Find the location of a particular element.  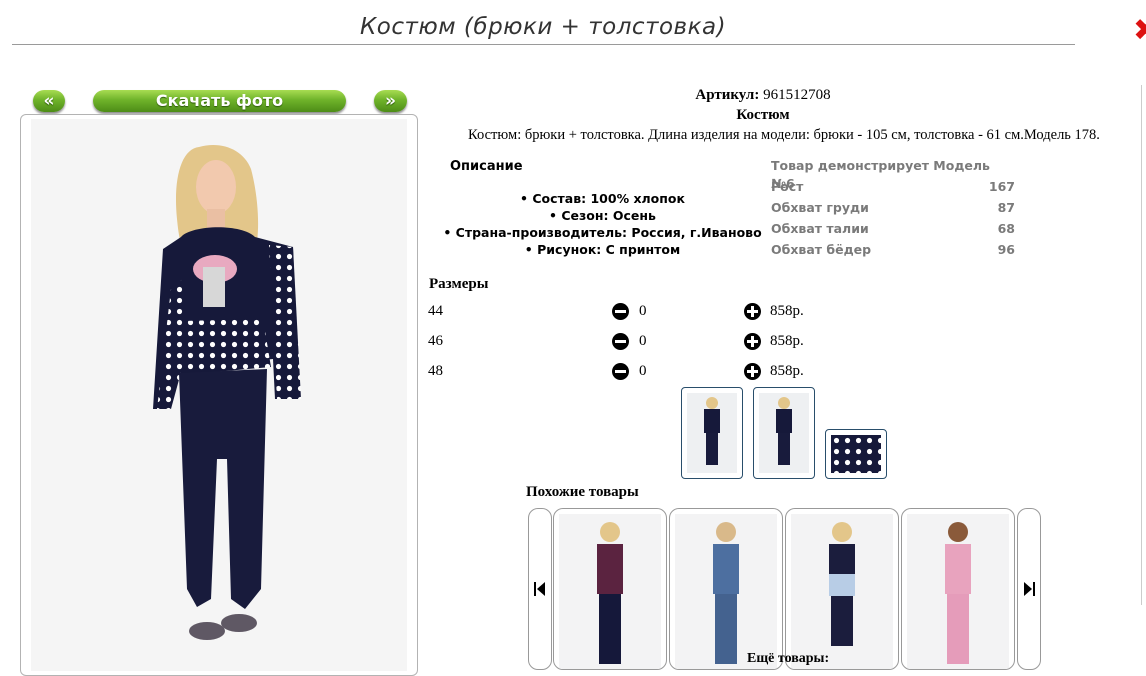

sizes-label: Размеры is located at coordinates (459, 284).